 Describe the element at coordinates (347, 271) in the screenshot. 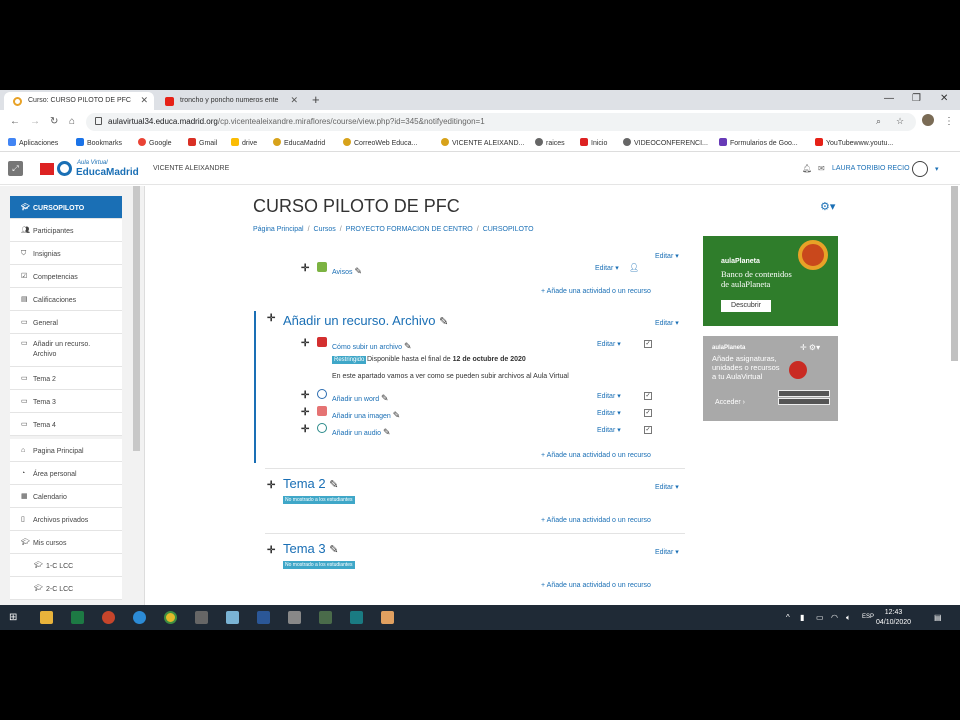

I see `activity-avisos: Avisos ✎` at that location.